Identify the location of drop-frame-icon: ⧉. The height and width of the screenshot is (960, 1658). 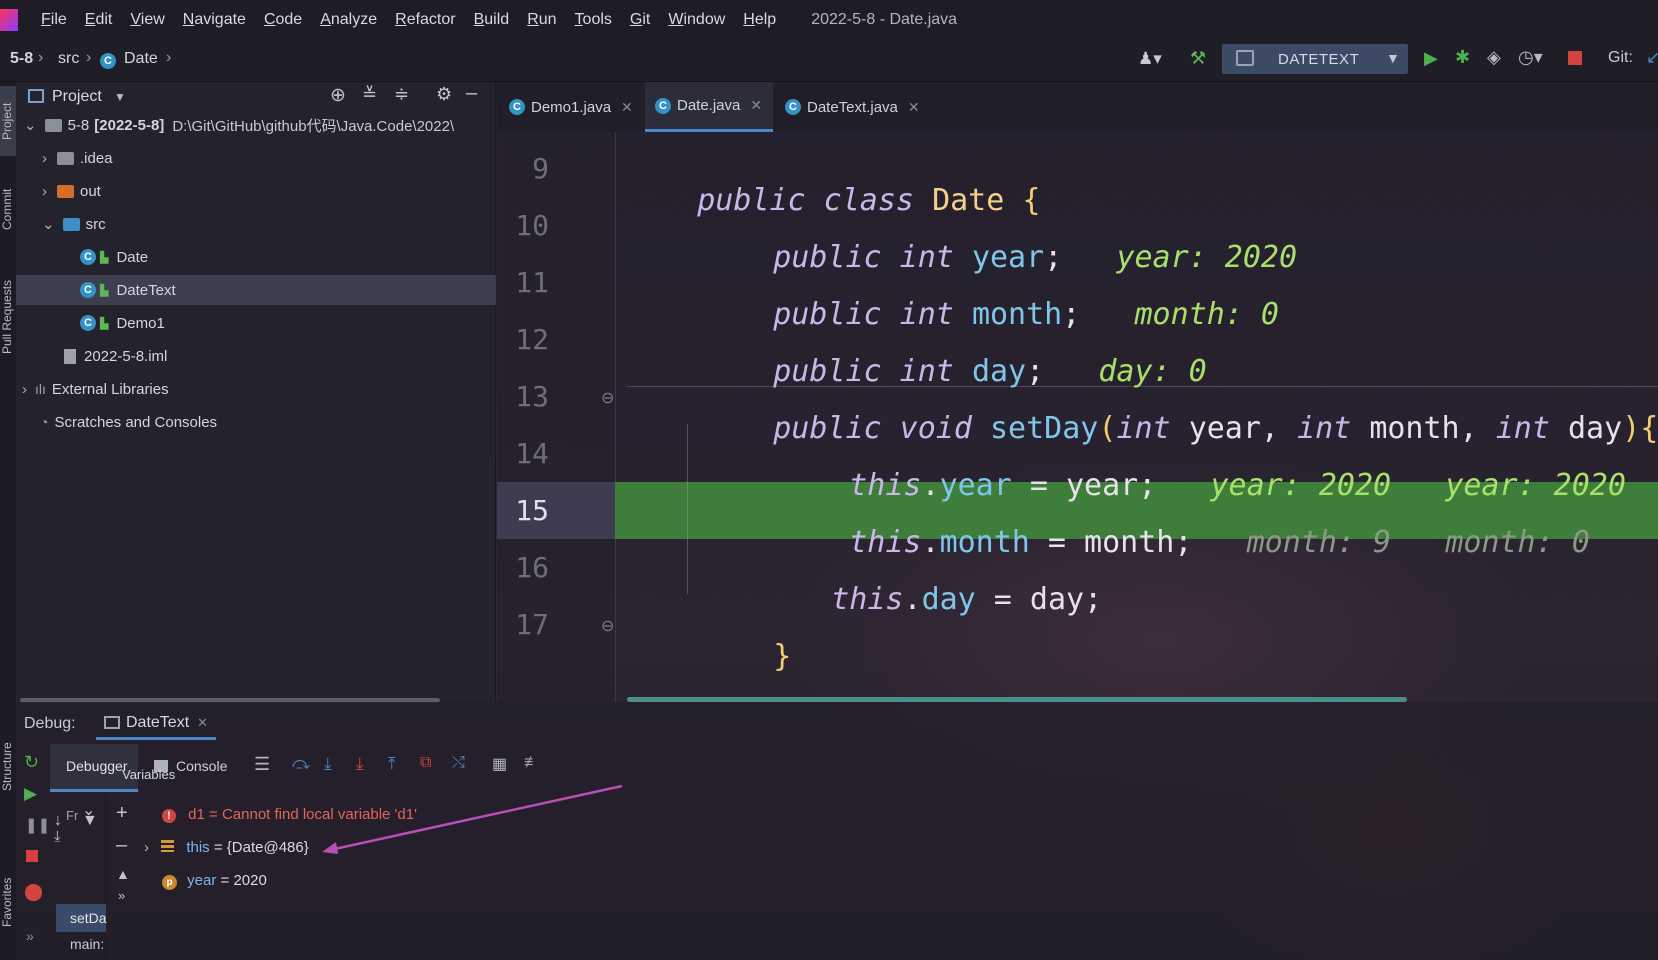
(425, 763).